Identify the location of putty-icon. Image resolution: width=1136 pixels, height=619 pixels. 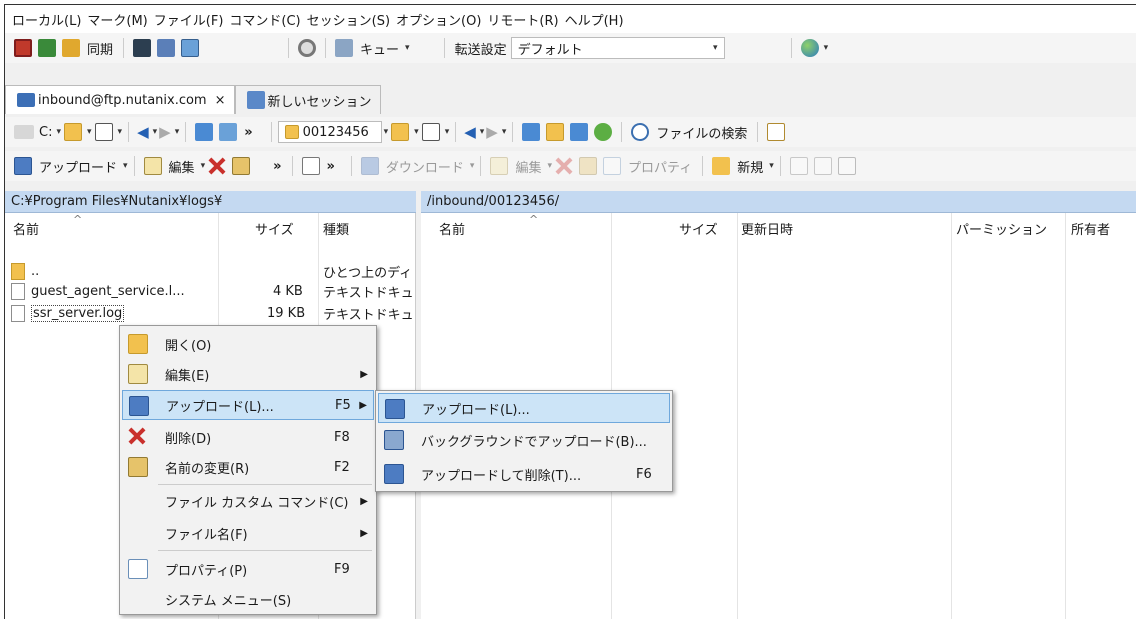
(166, 48).